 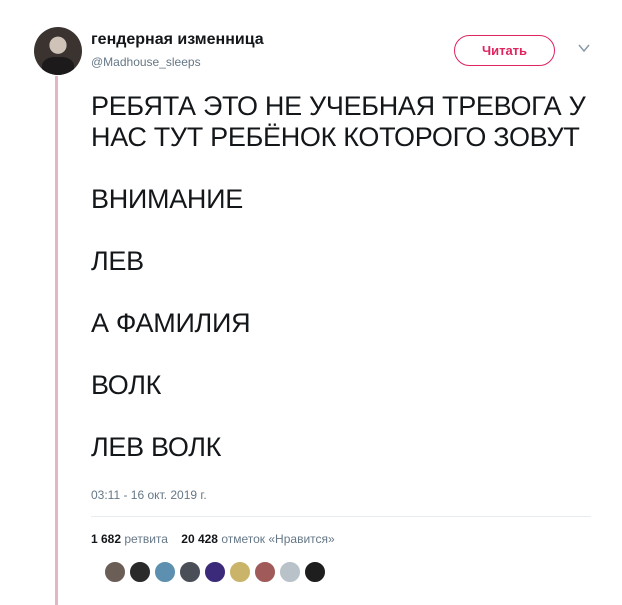 I want to click on tweet-line: ВОЛК, so click(x=126, y=385).